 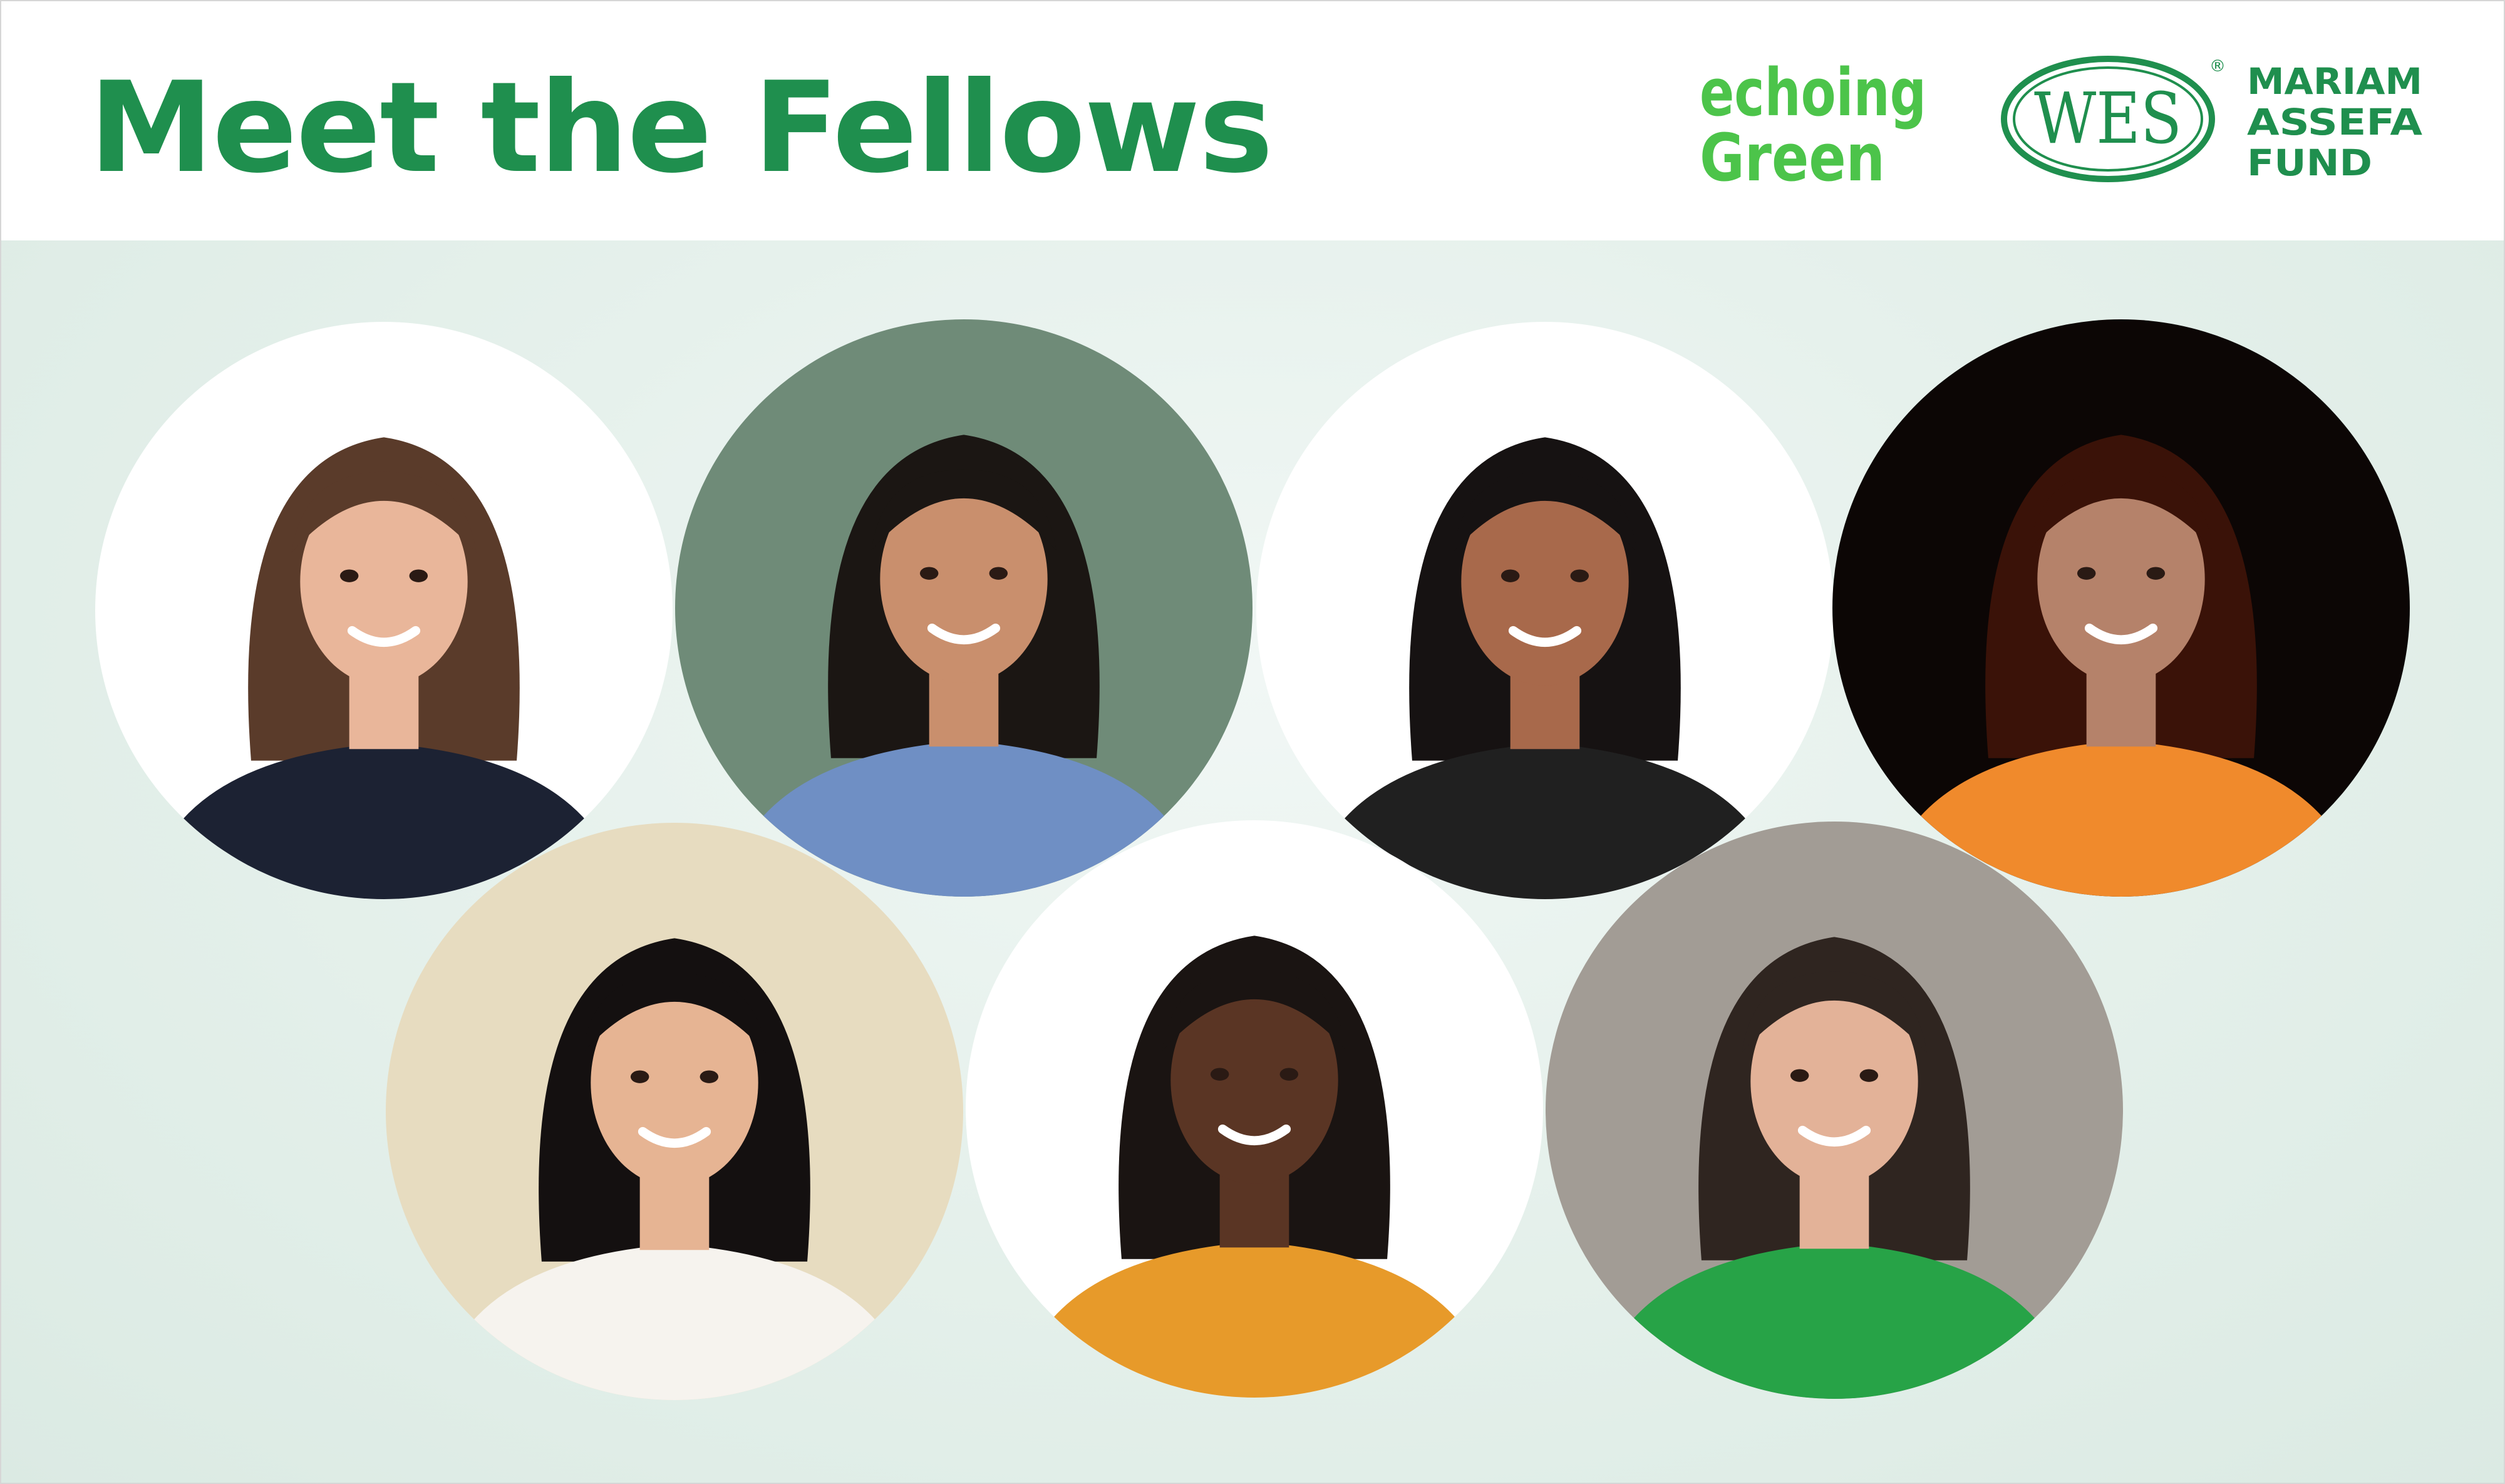 I want to click on wes-mariam-assefa-fund-logo: WES ® MARIAM ASSEFA FUND, so click(x=2212, y=119).